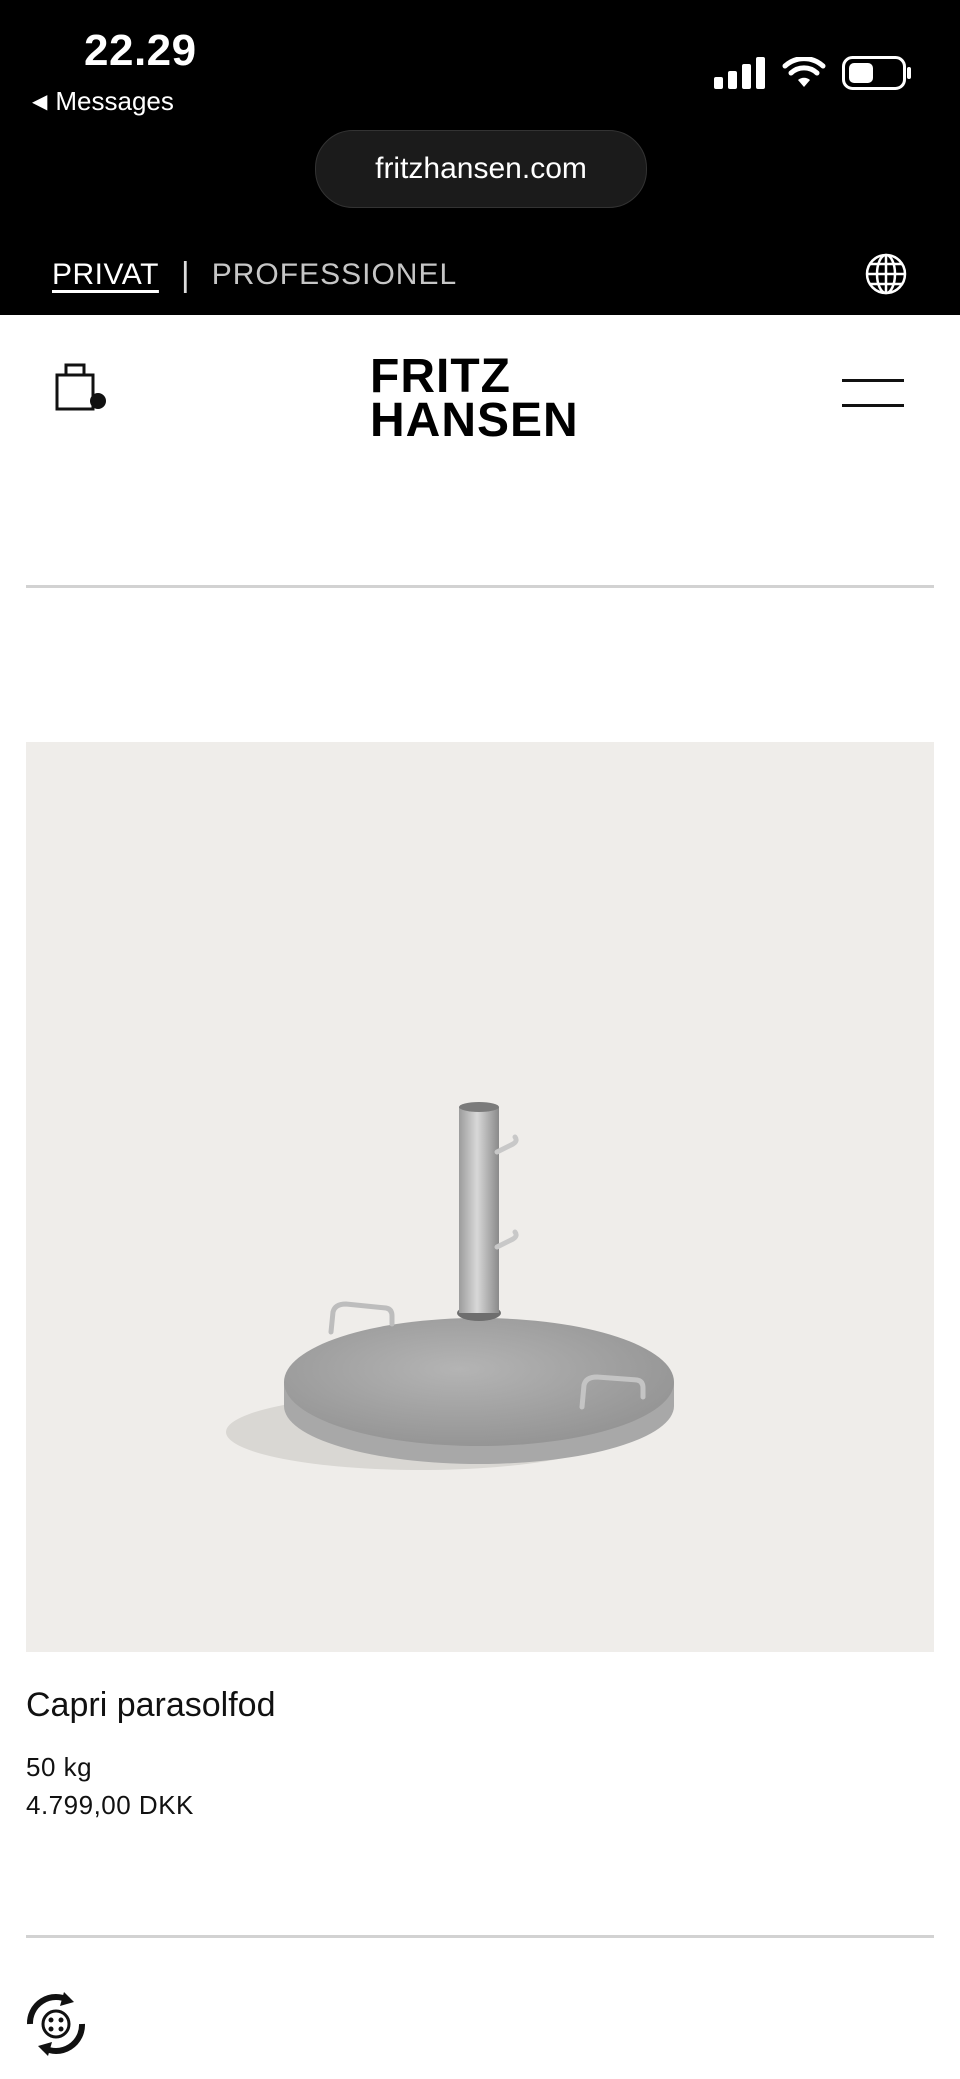  I want to click on logo-line1: FRITZ, so click(440, 376).